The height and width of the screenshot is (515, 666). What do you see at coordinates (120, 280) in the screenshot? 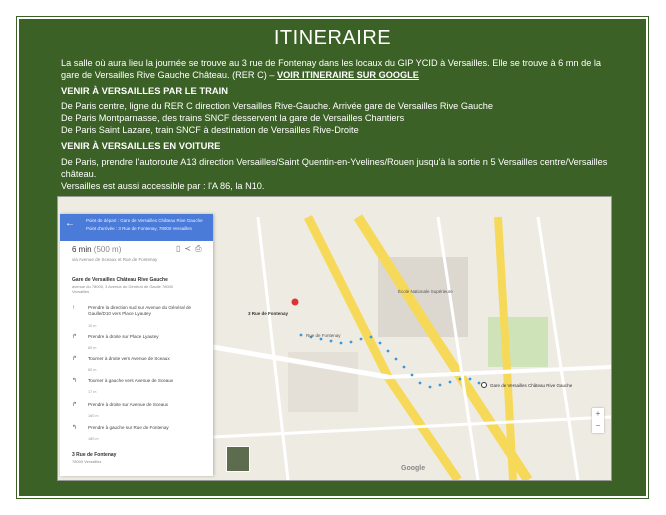
I see `origin-title: Gare de Versailles Château Rive Gauche` at bounding box center [120, 280].